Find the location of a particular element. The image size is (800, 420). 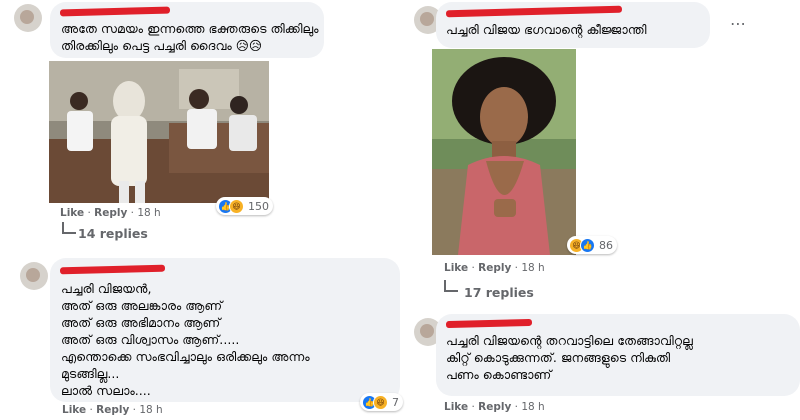

reaction-summary: 😆 👍 86 is located at coordinates (592, 245).